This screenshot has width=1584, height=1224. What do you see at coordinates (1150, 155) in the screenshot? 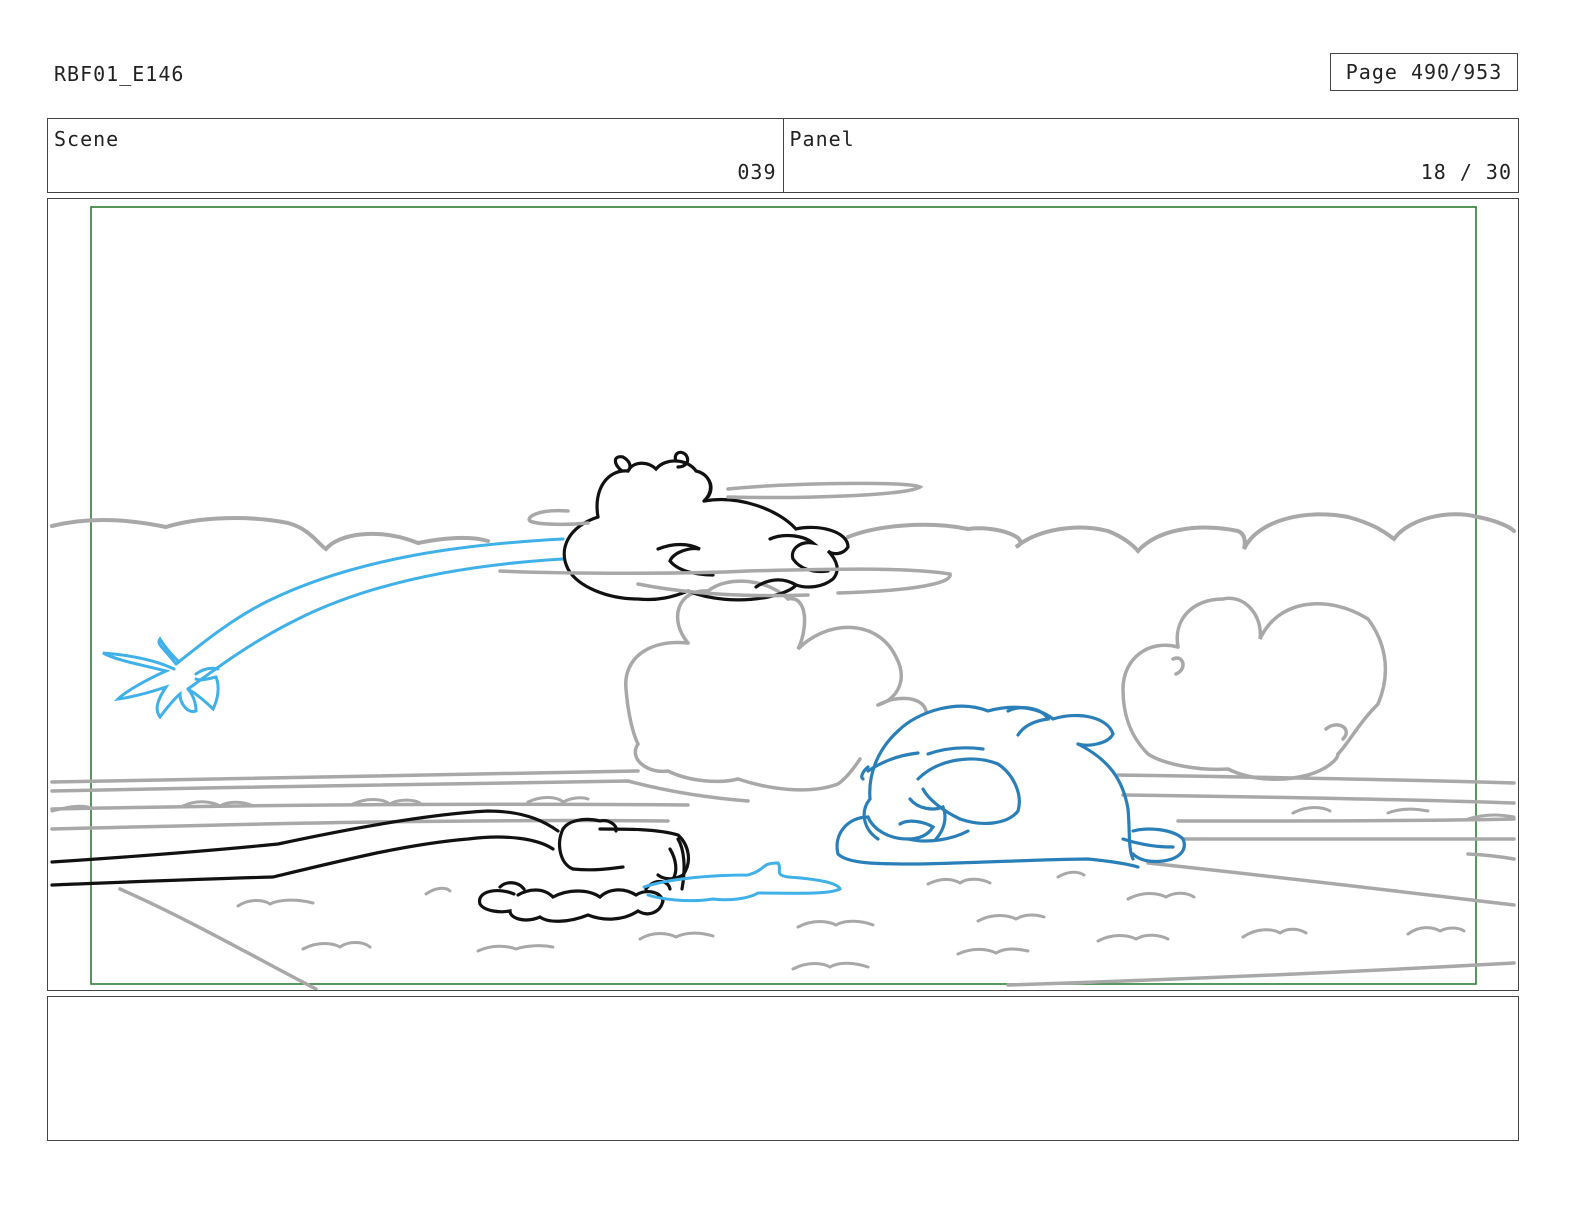
I see `panel-cell: Panel 18 / 30` at bounding box center [1150, 155].